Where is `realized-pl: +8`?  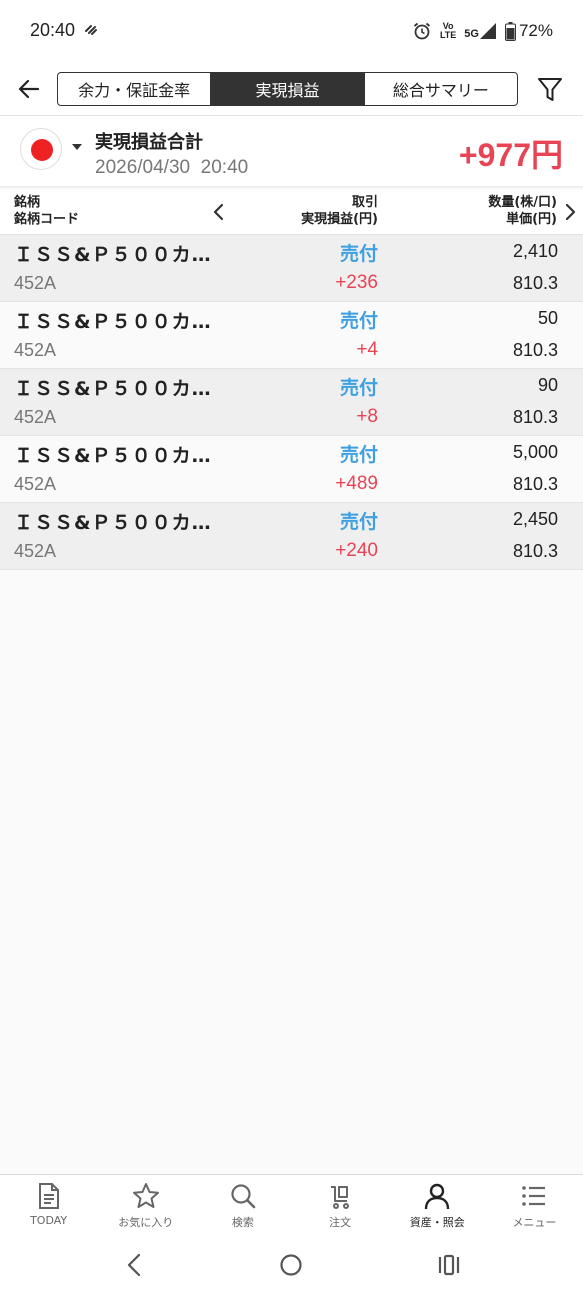 realized-pl: +8 is located at coordinates (367, 416).